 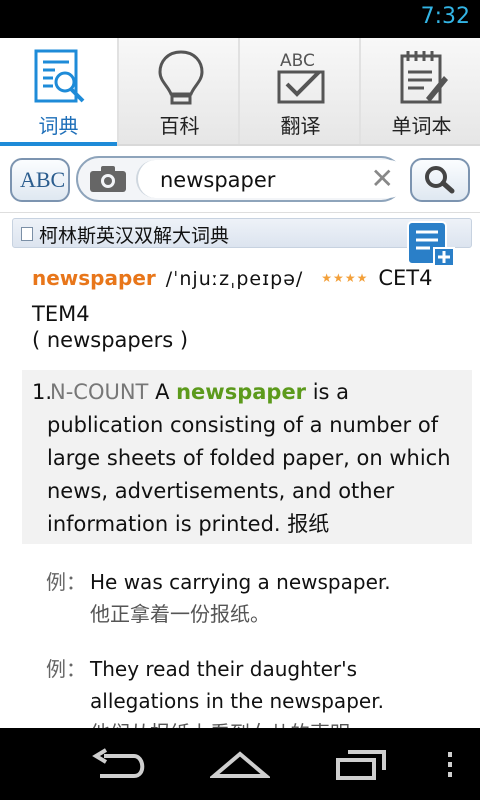 What do you see at coordinates (162, 392) in the screenshot?
I see `definition-pre: A` at bounding box center [162, 392].